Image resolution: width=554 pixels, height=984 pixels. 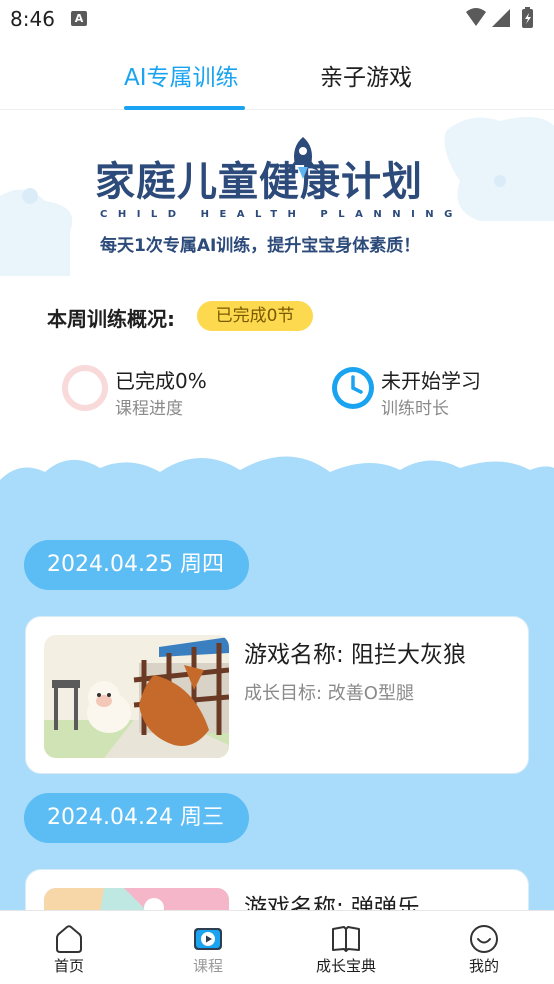 I want to click on banner-subtitle-en: CHILD HEALTH PLANNING, so click(x=281, y=214).